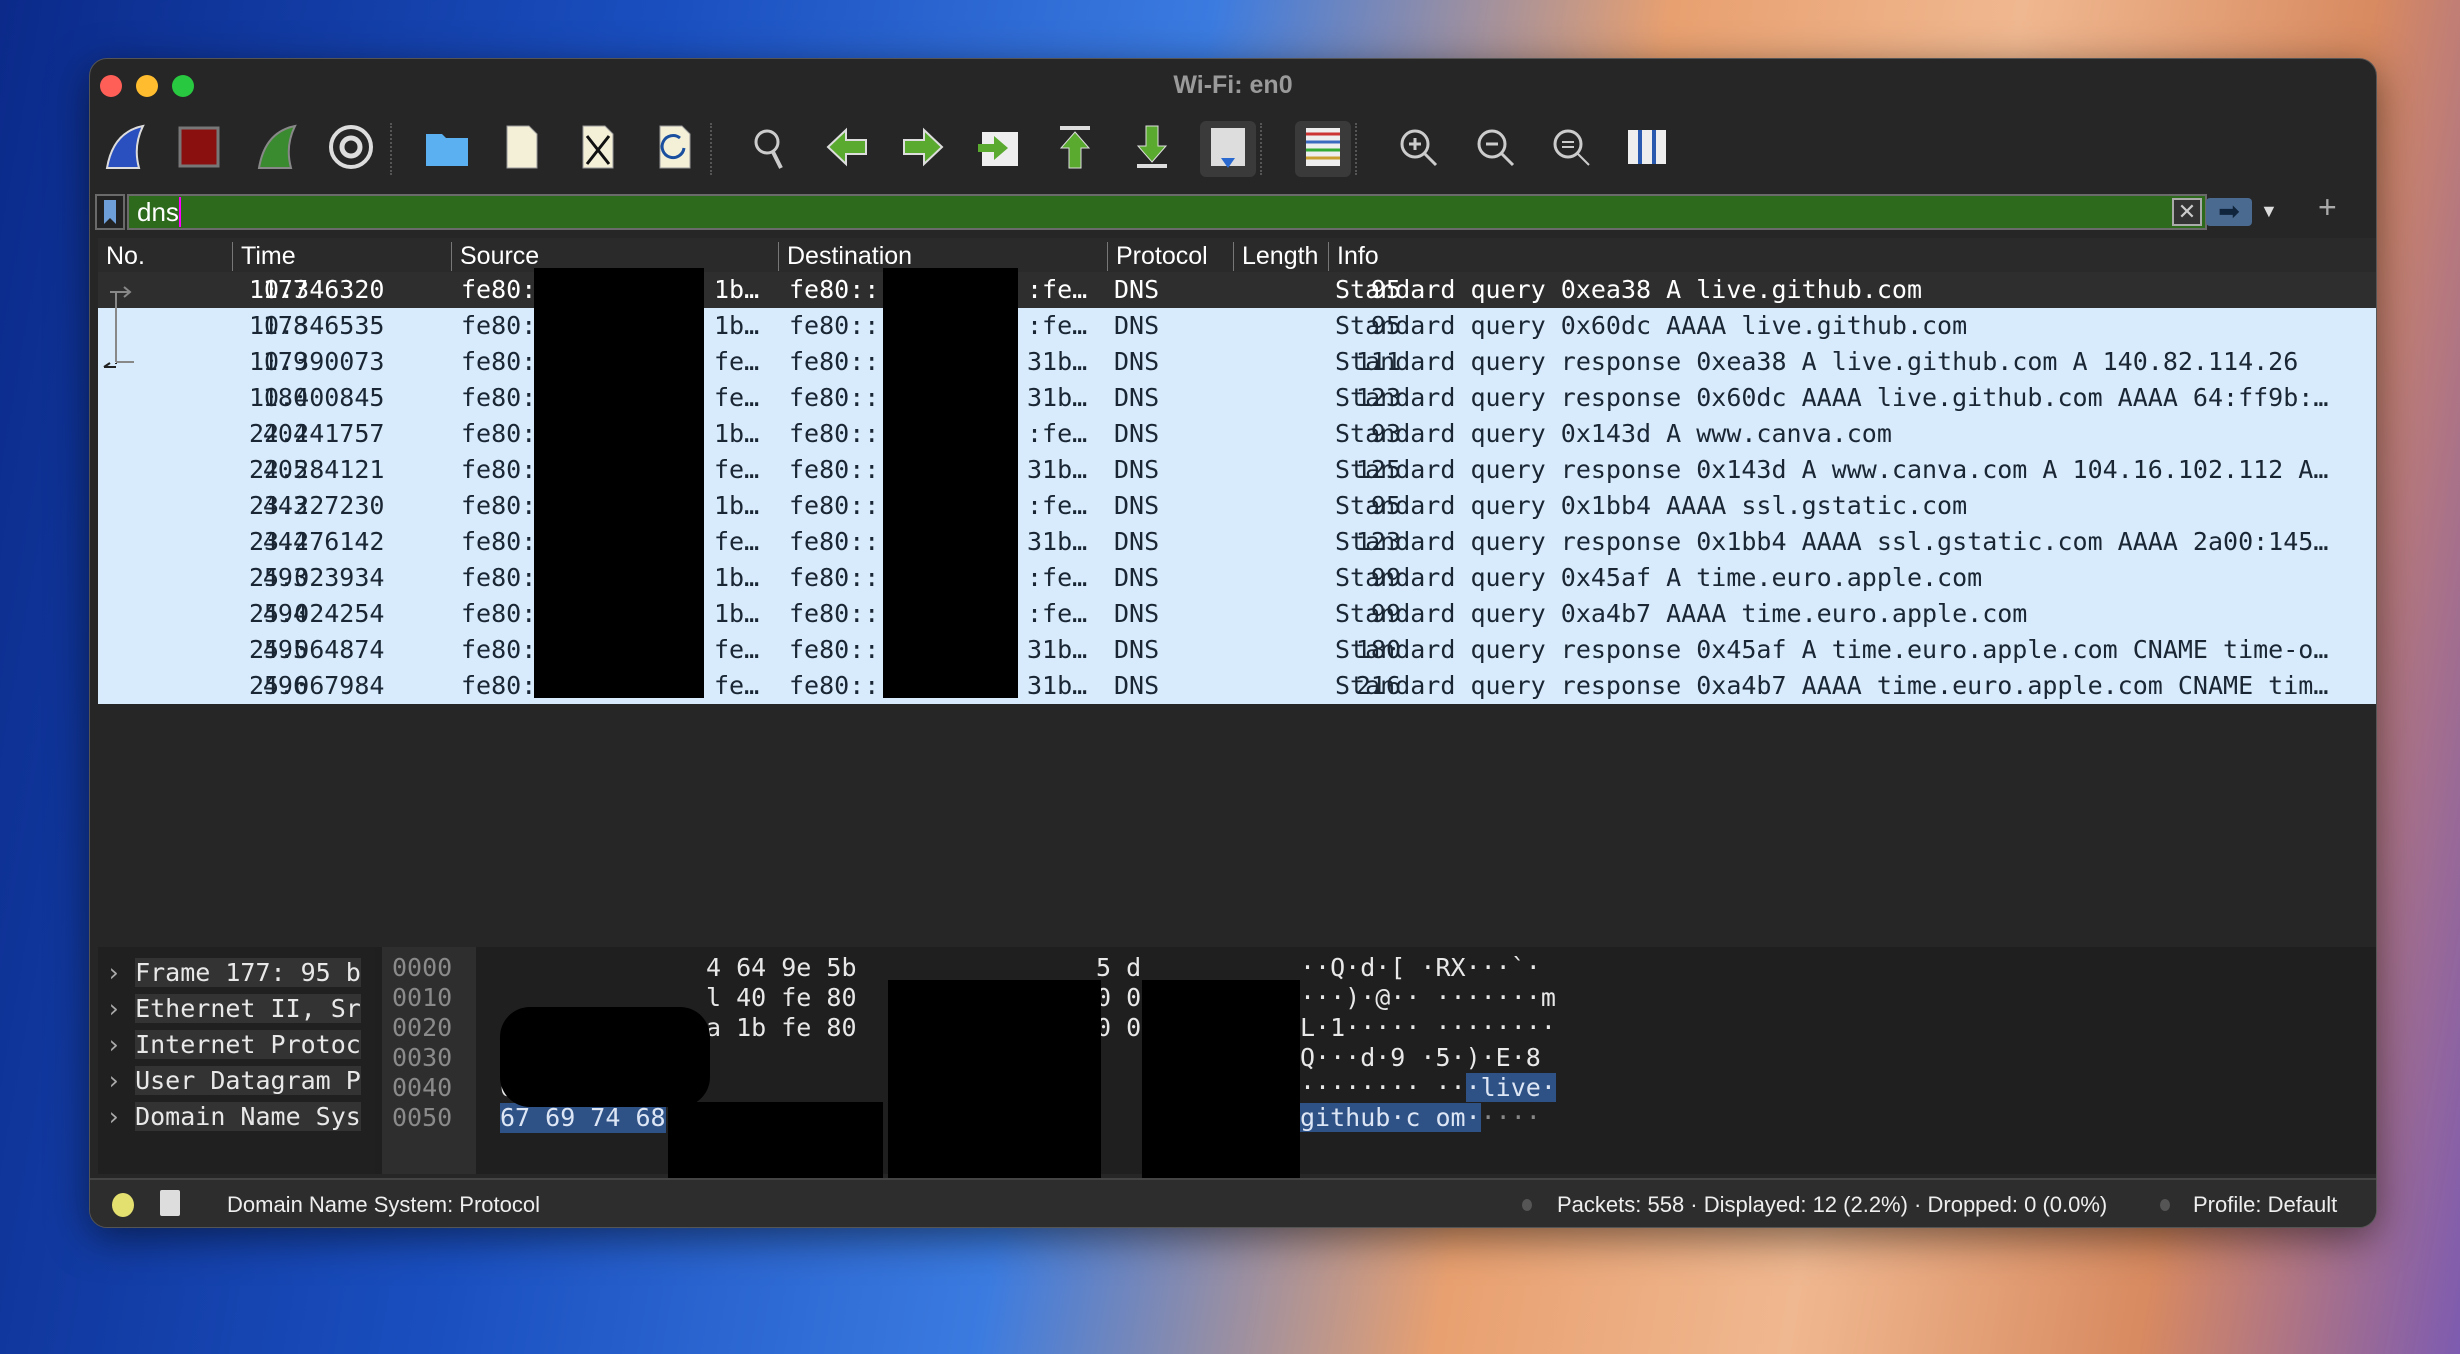 The height and width of the screenshot is (1354, 2460). Describe the element at coordinates (317, 433) in the screenshot. I see `packet-time: 22.241757` at that location.